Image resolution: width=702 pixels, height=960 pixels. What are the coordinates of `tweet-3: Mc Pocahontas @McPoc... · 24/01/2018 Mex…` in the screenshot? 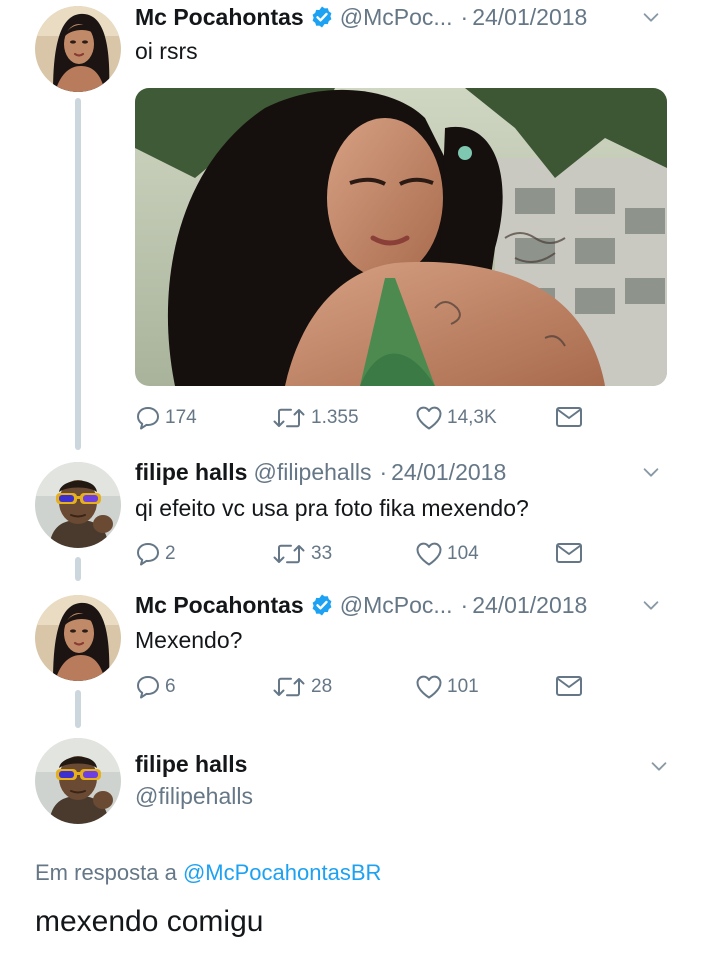 It's located at (351, 660).